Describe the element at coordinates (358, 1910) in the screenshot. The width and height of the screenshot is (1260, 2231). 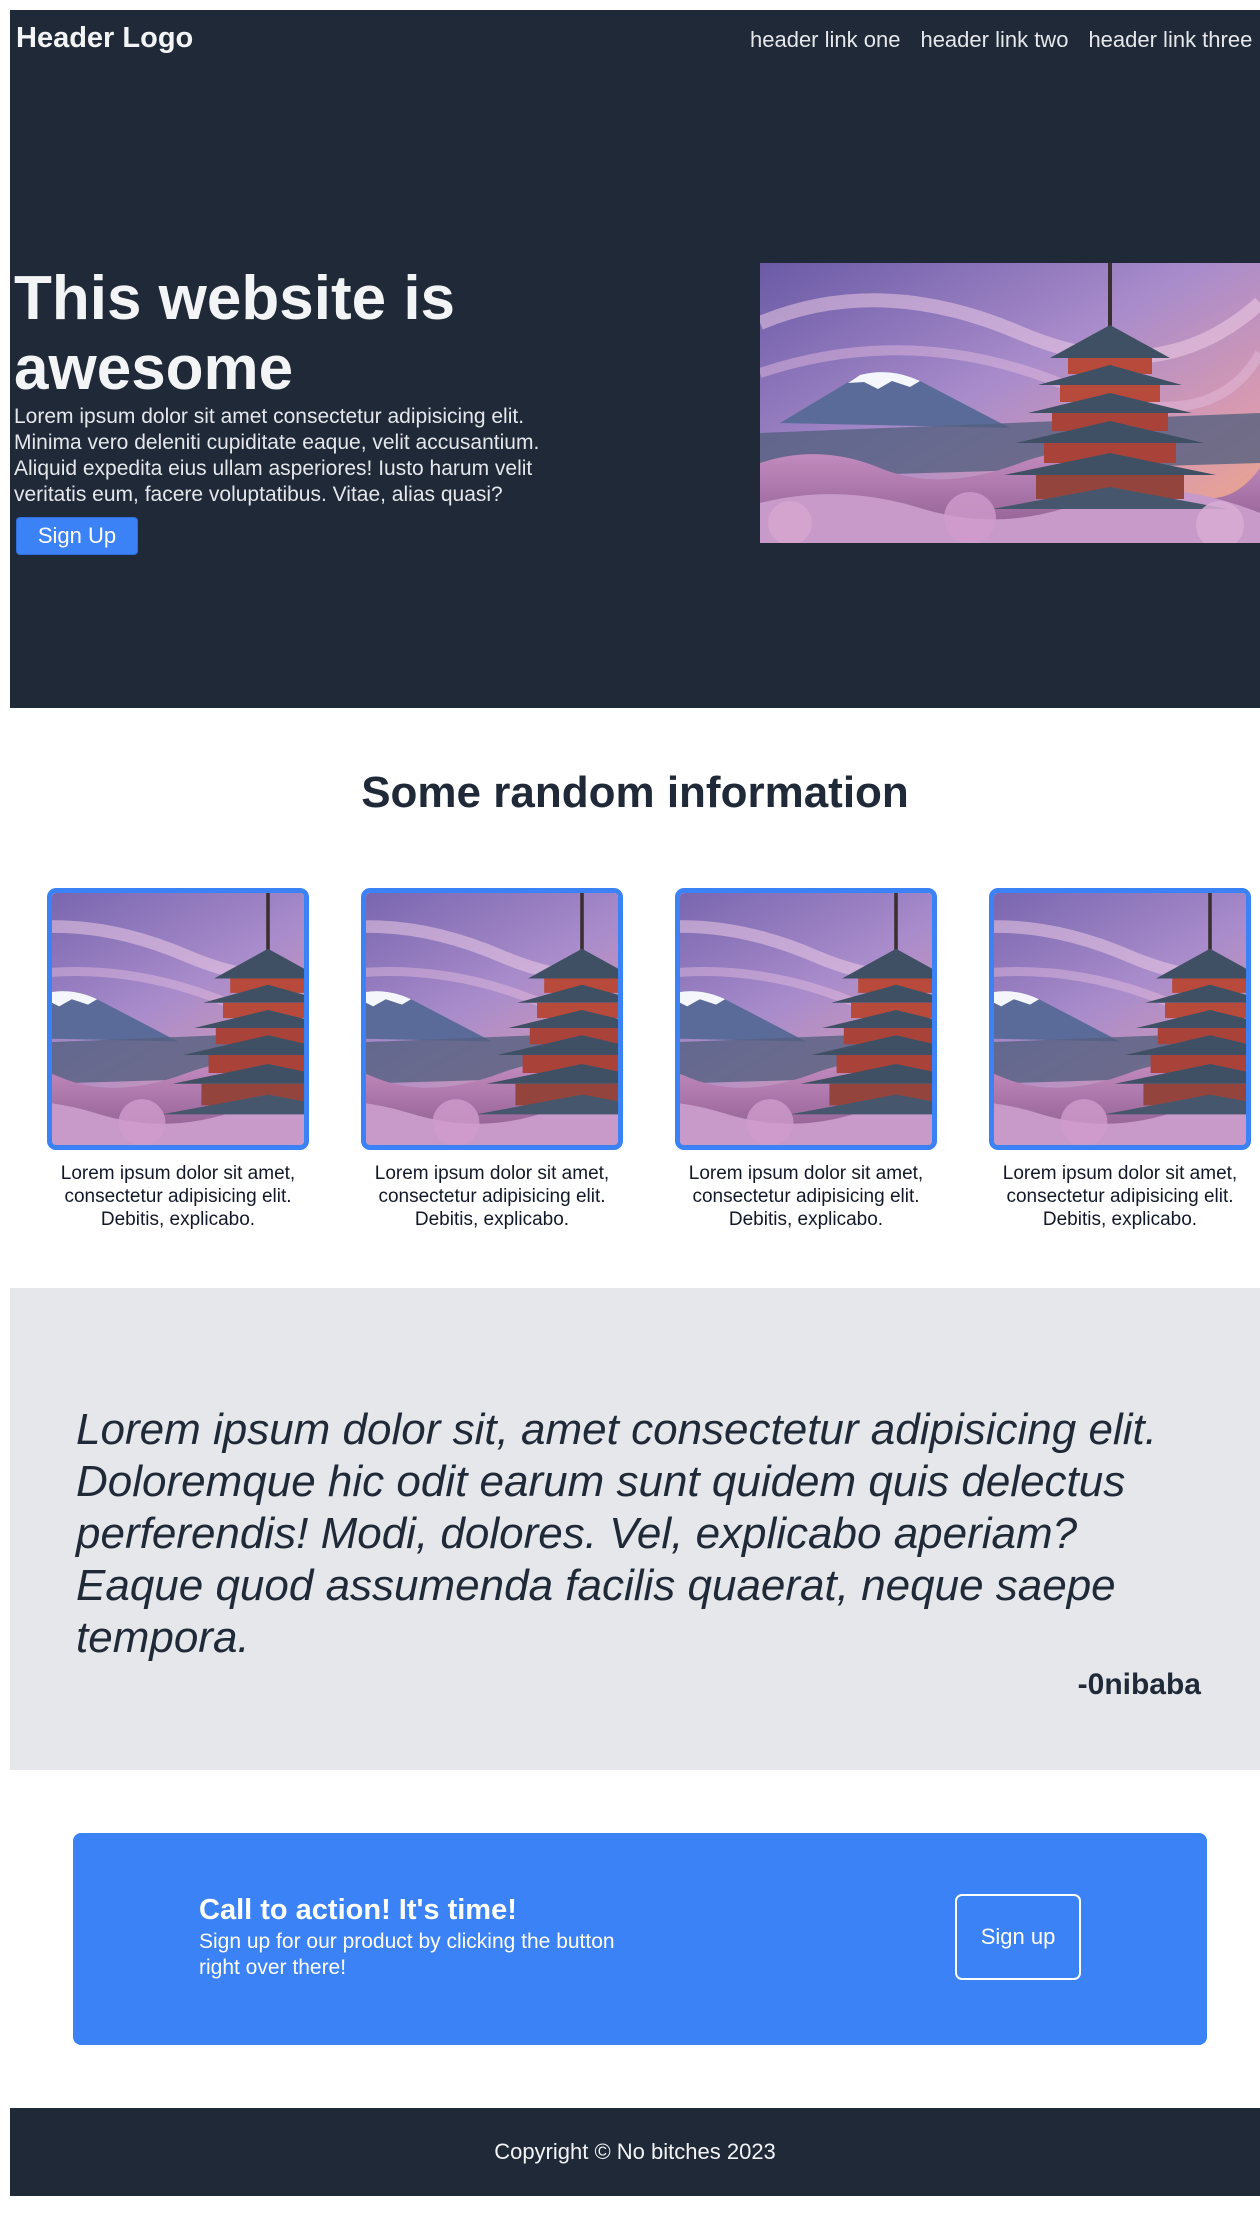
I see `cta-title: Call to action! It's time!` at that location.